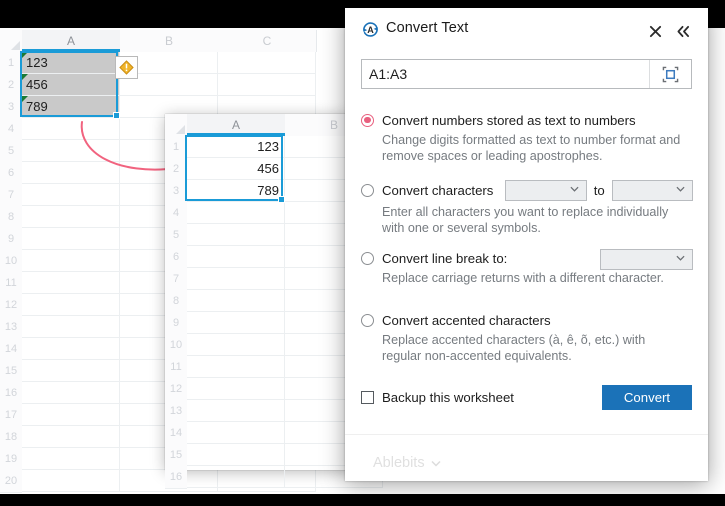  Describe the element at coordinates (652, 190) in the screenshot. I see `characters-to-dropdown` at that location.